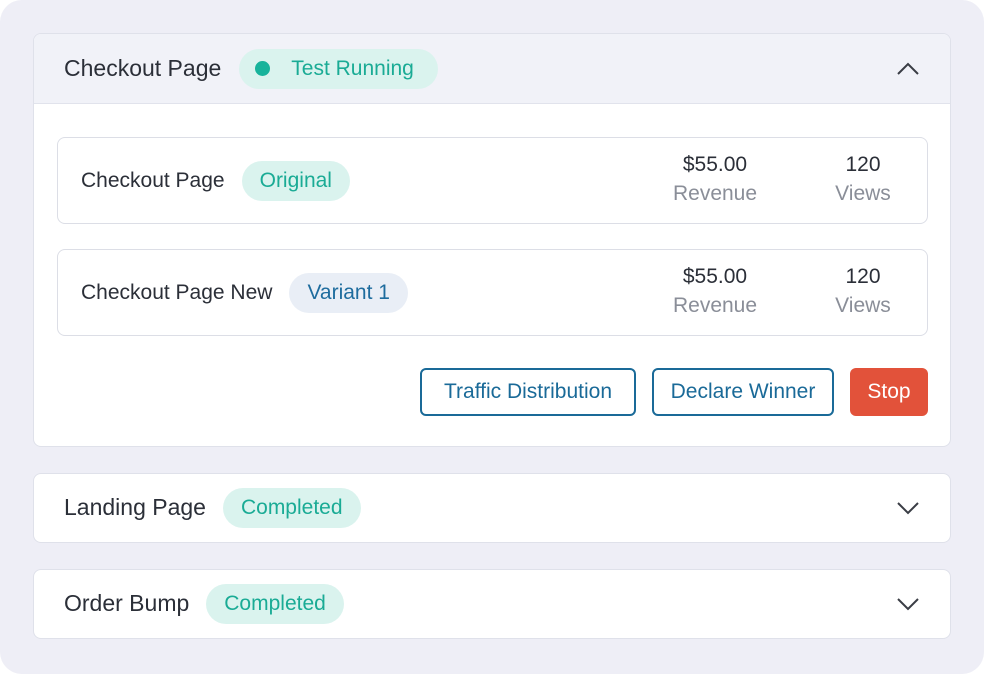 The image size is (984, 674). I want to click on stop-button: Stop, so click(889, 392).